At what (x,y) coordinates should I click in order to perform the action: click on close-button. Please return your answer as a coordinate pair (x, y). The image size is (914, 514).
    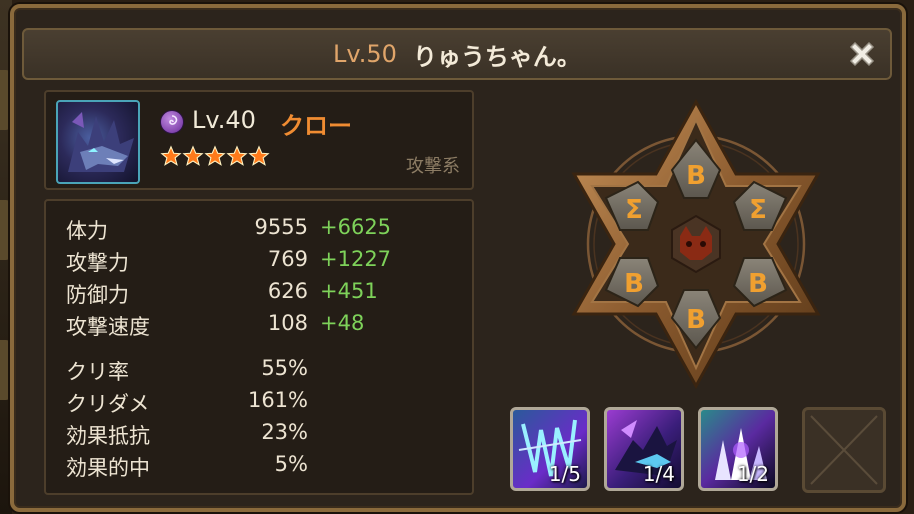
    Looking at the image, I should click on (862, 54).